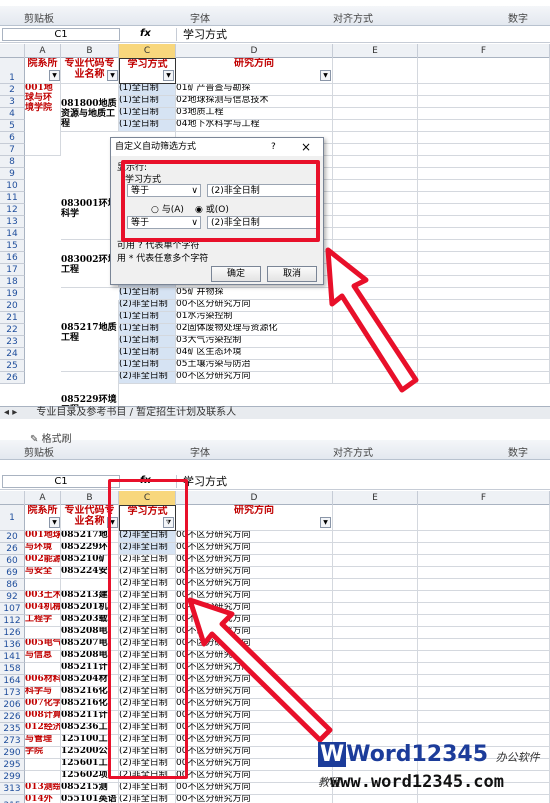 The height and width of the screenshot is (803, 550). I want to click on row-header: 11, so click(12, 198).